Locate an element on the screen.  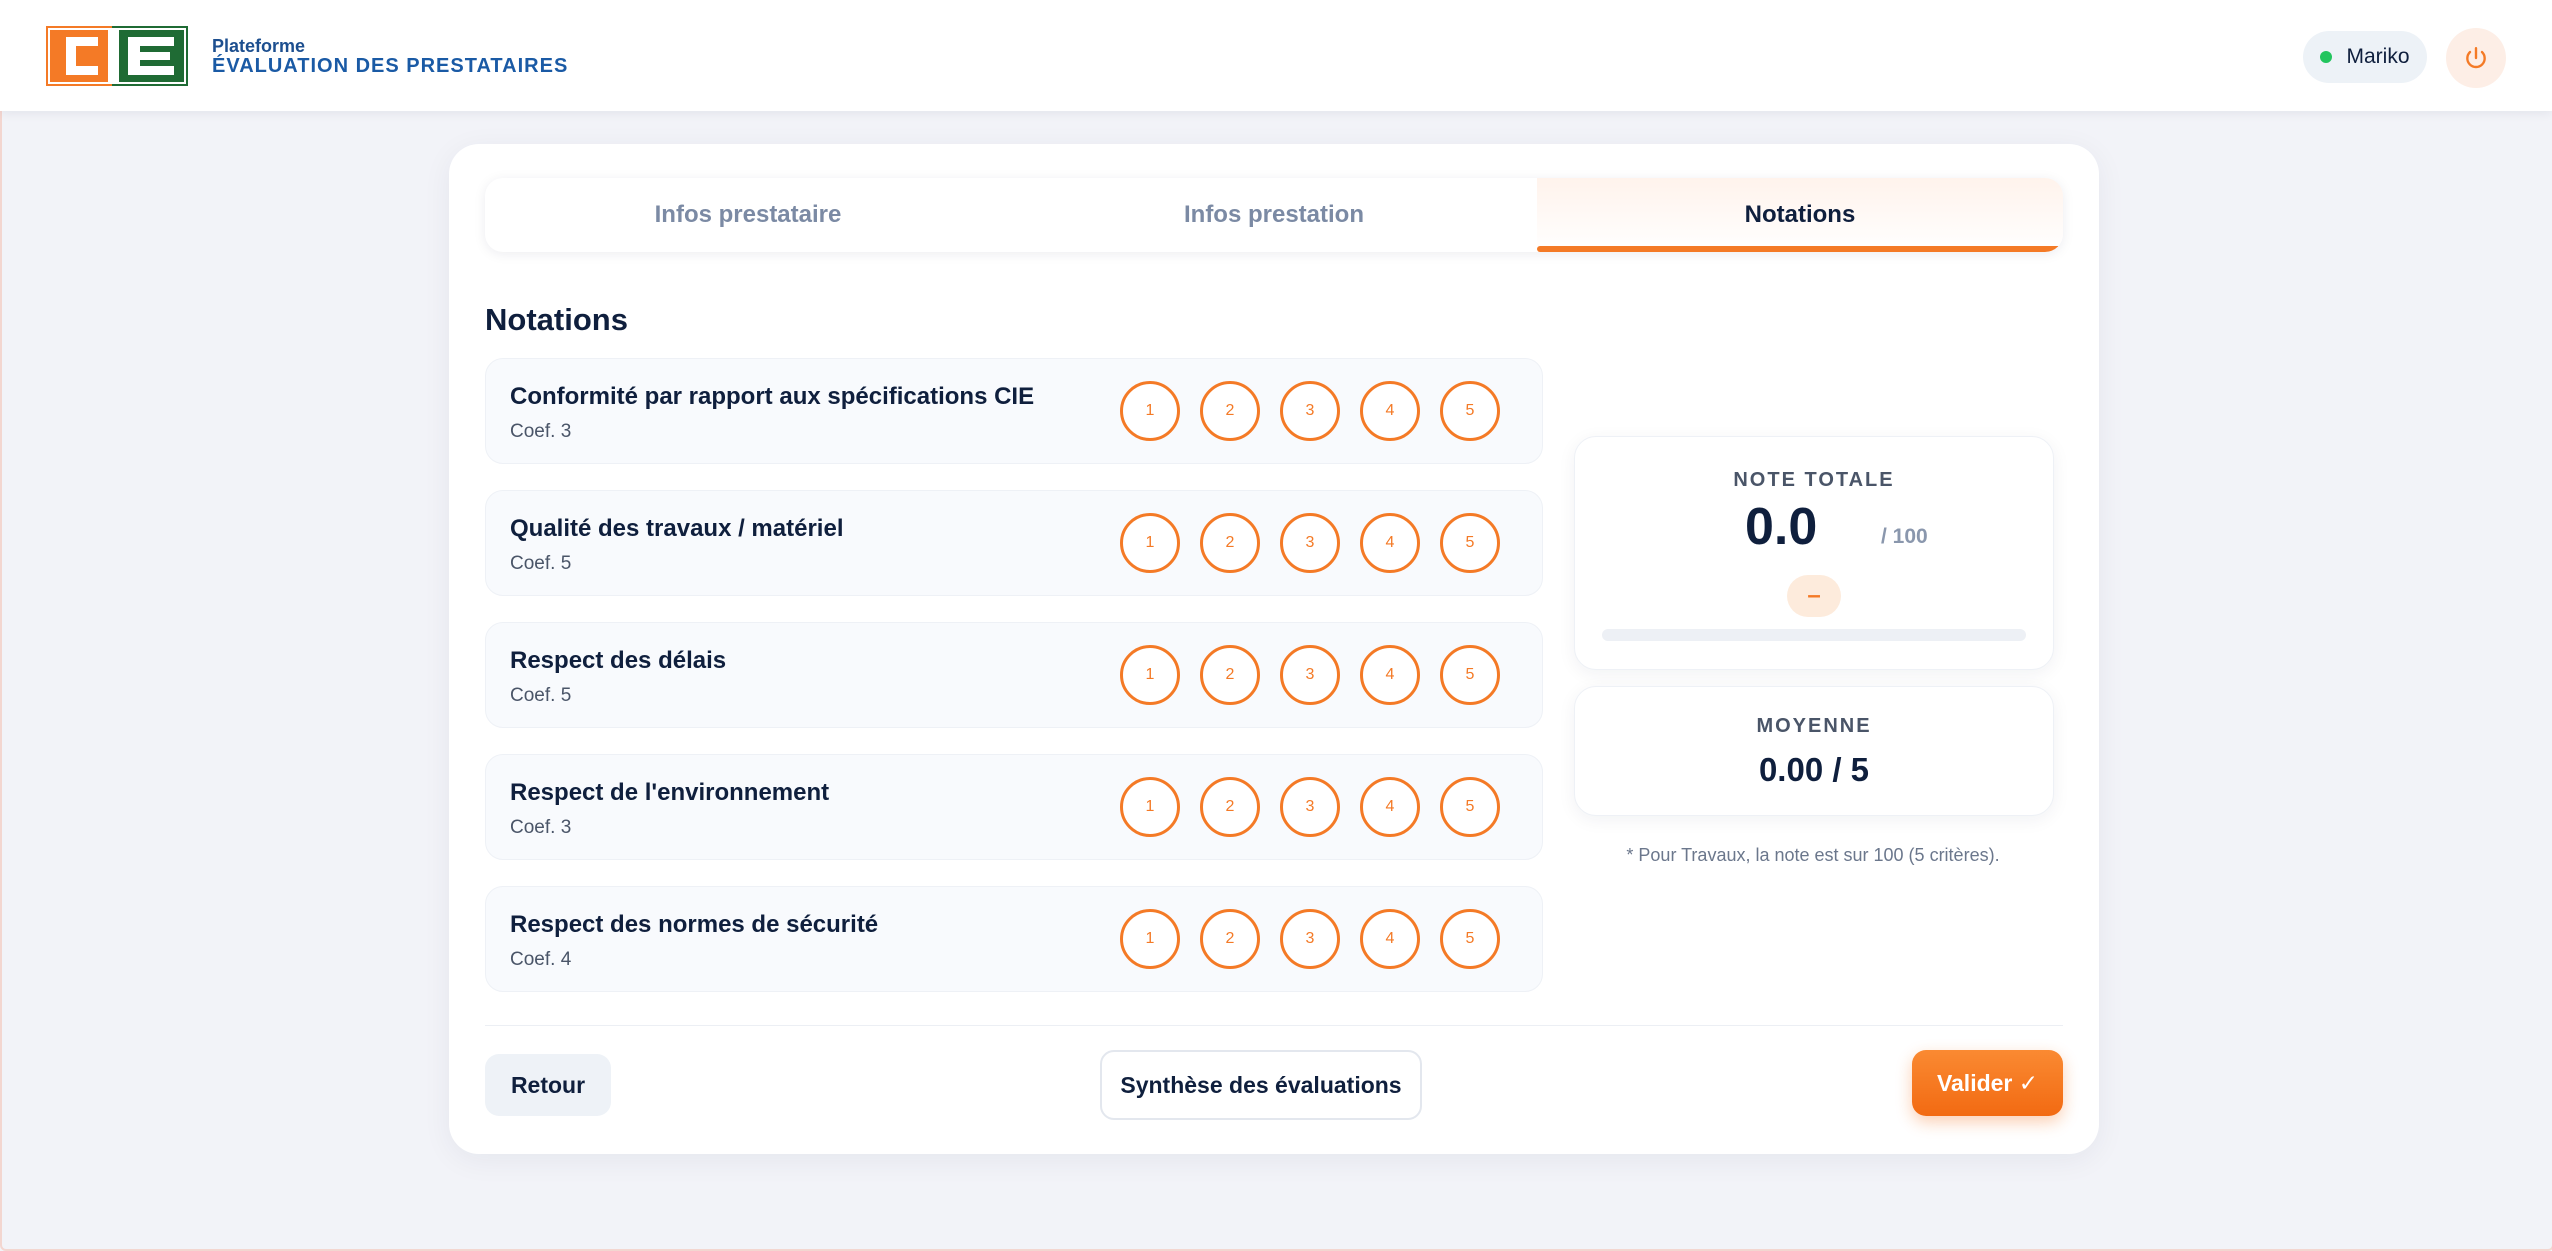
online-status-dot is located at coordinates (2326, 57).